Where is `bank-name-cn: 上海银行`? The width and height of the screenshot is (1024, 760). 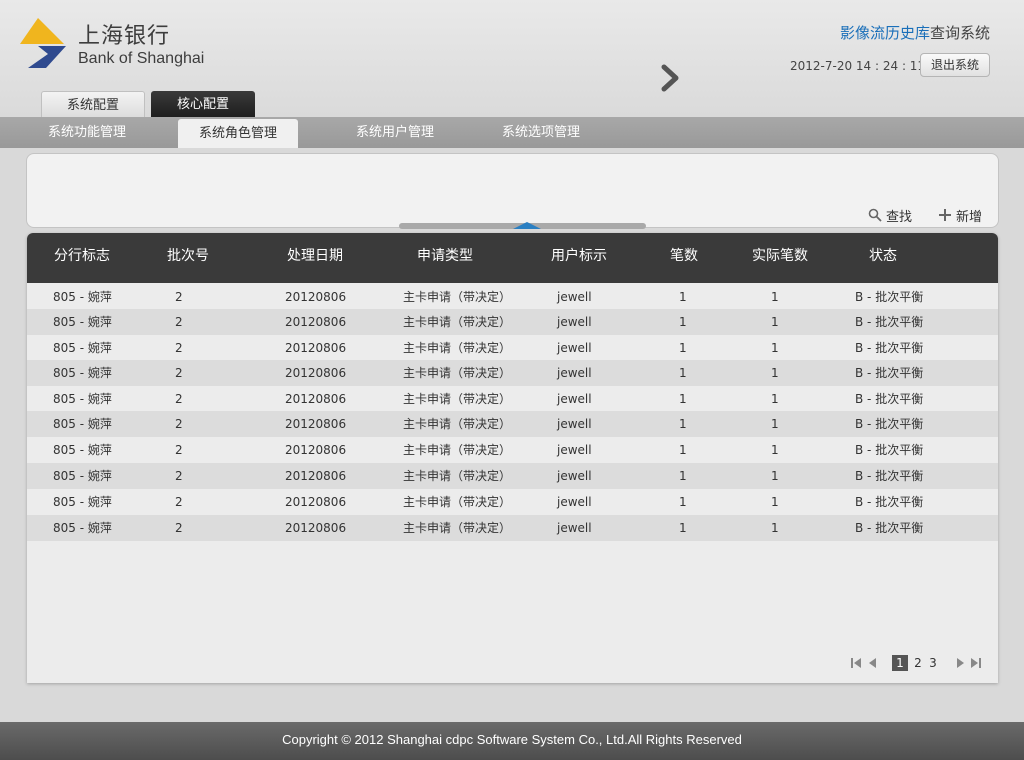 bank-name-cn: 上海银行 is located at coordinates (124, 36).